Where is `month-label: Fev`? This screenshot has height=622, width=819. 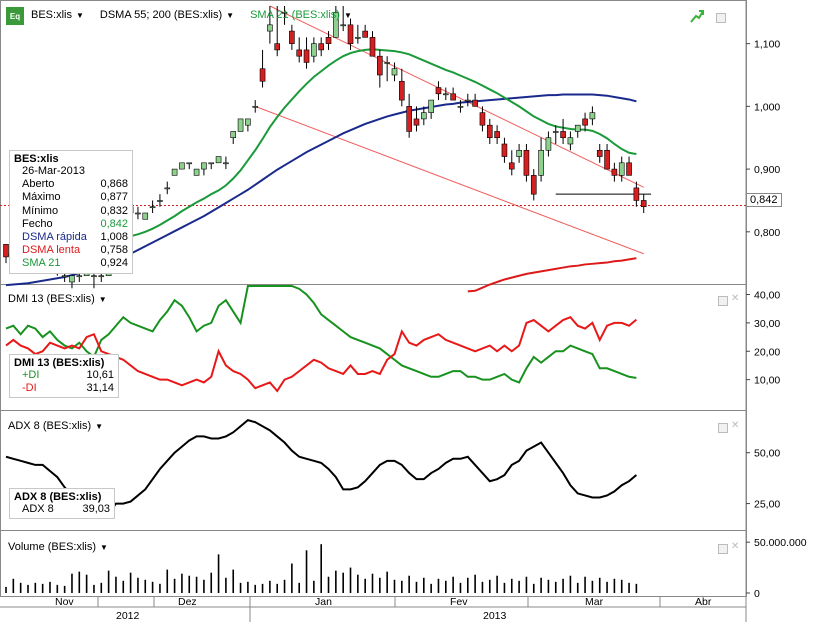
month-label: Fev is located at coordinates (459, 602).